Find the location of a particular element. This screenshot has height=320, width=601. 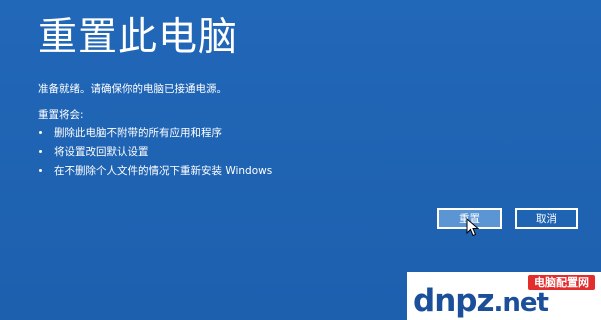

site-watermark: 电脑配置网 dnpz.net is located at coordinates (504, 296).